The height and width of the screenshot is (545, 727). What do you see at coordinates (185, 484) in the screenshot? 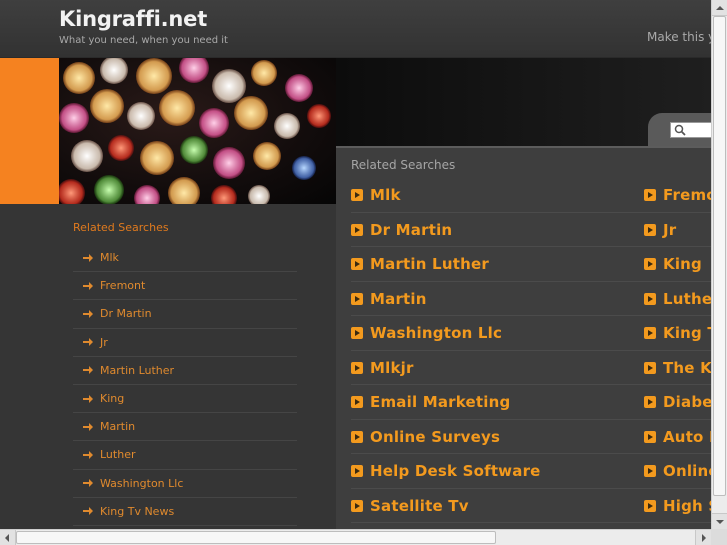
I see `sidebar-item: Washington Llc` at bounding box center [185, 484].